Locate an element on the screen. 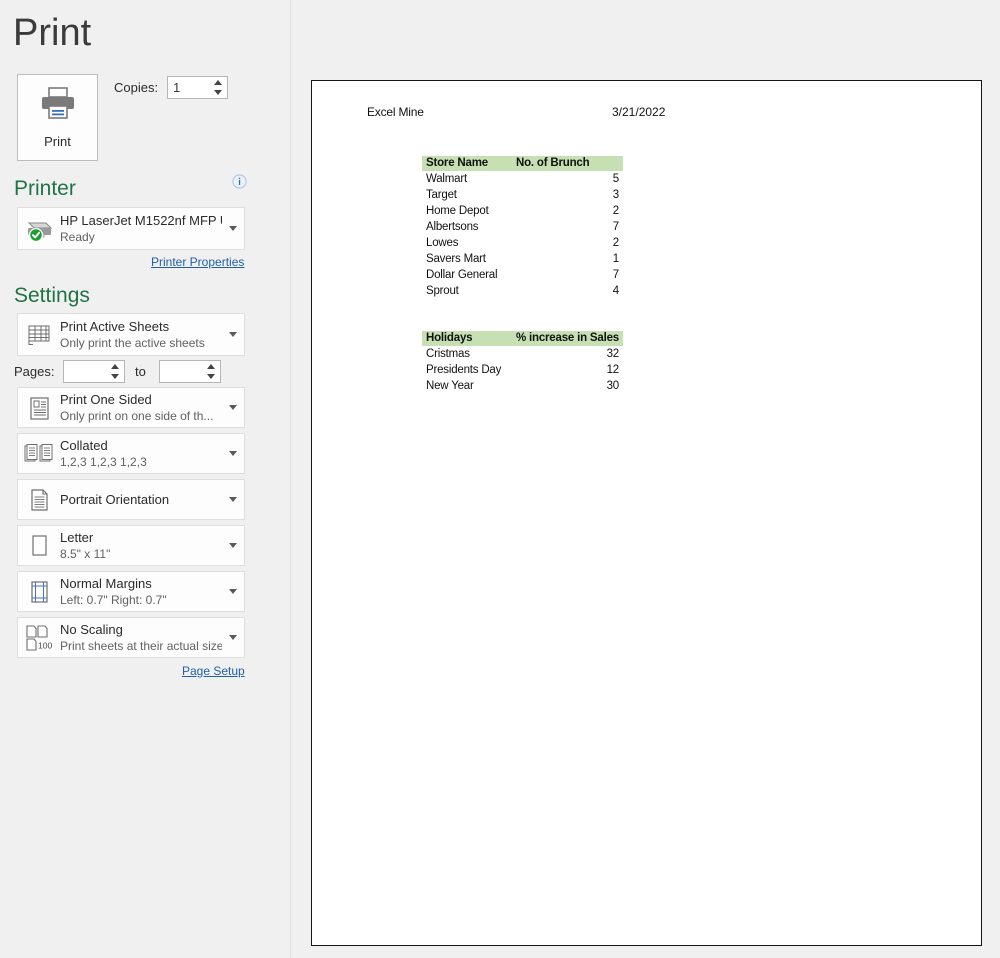  scaling-icon: 100 is located at coordinates (39, 638).